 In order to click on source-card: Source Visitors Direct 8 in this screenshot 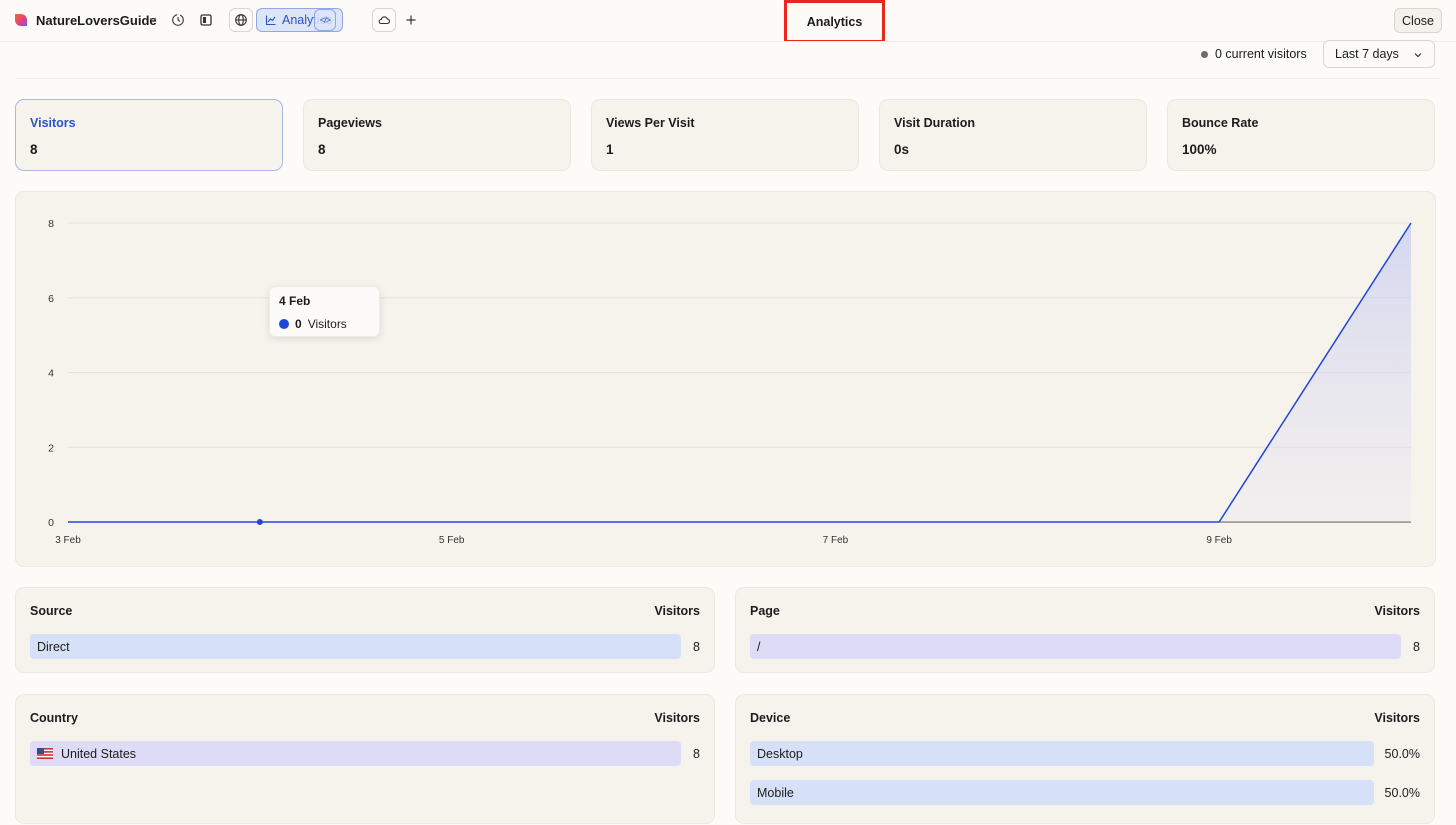, I will do `click(365, 630)`.